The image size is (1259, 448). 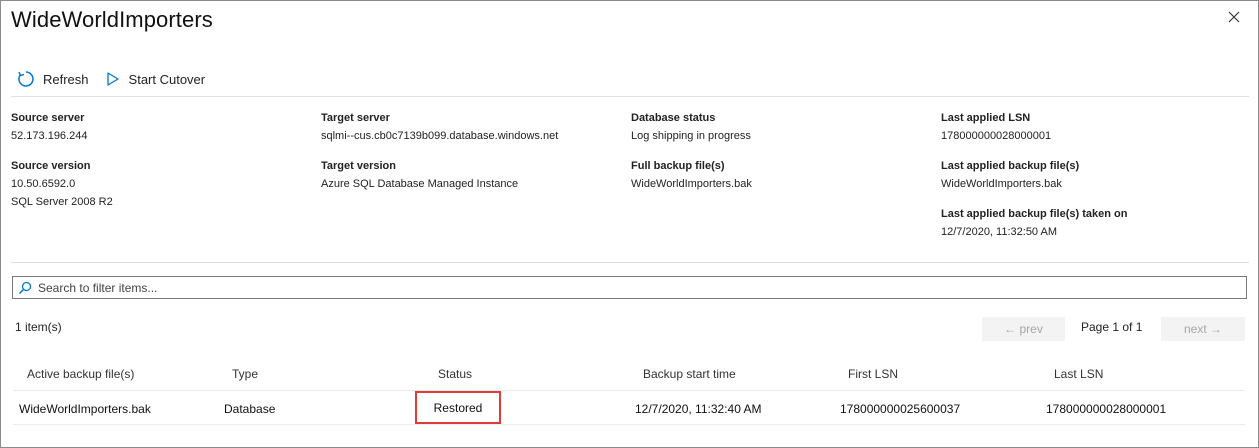 I want to click on next-button: next →, so click(x=1203, y=329).